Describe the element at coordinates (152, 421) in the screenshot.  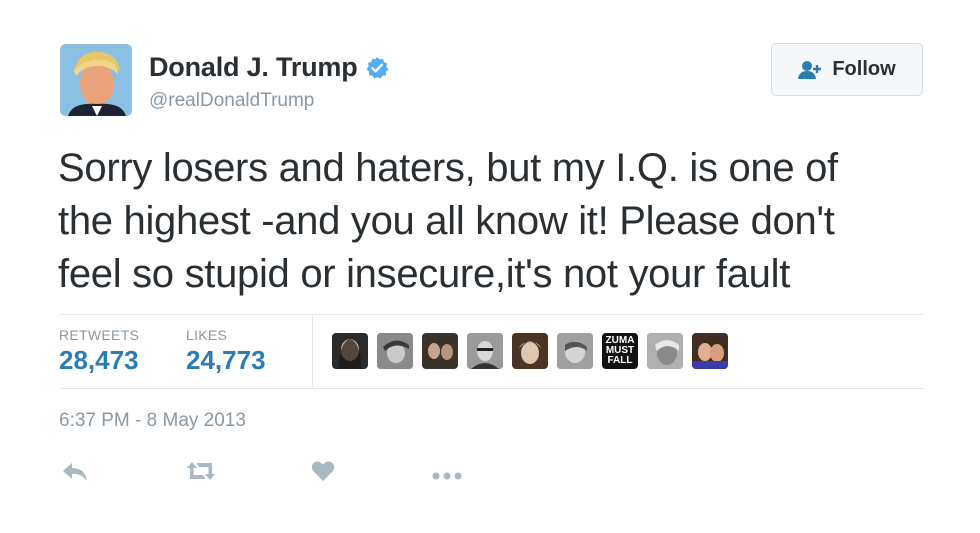
I see `tweet-timestamp: 6:37 PM - 8 May 2013` at that location.